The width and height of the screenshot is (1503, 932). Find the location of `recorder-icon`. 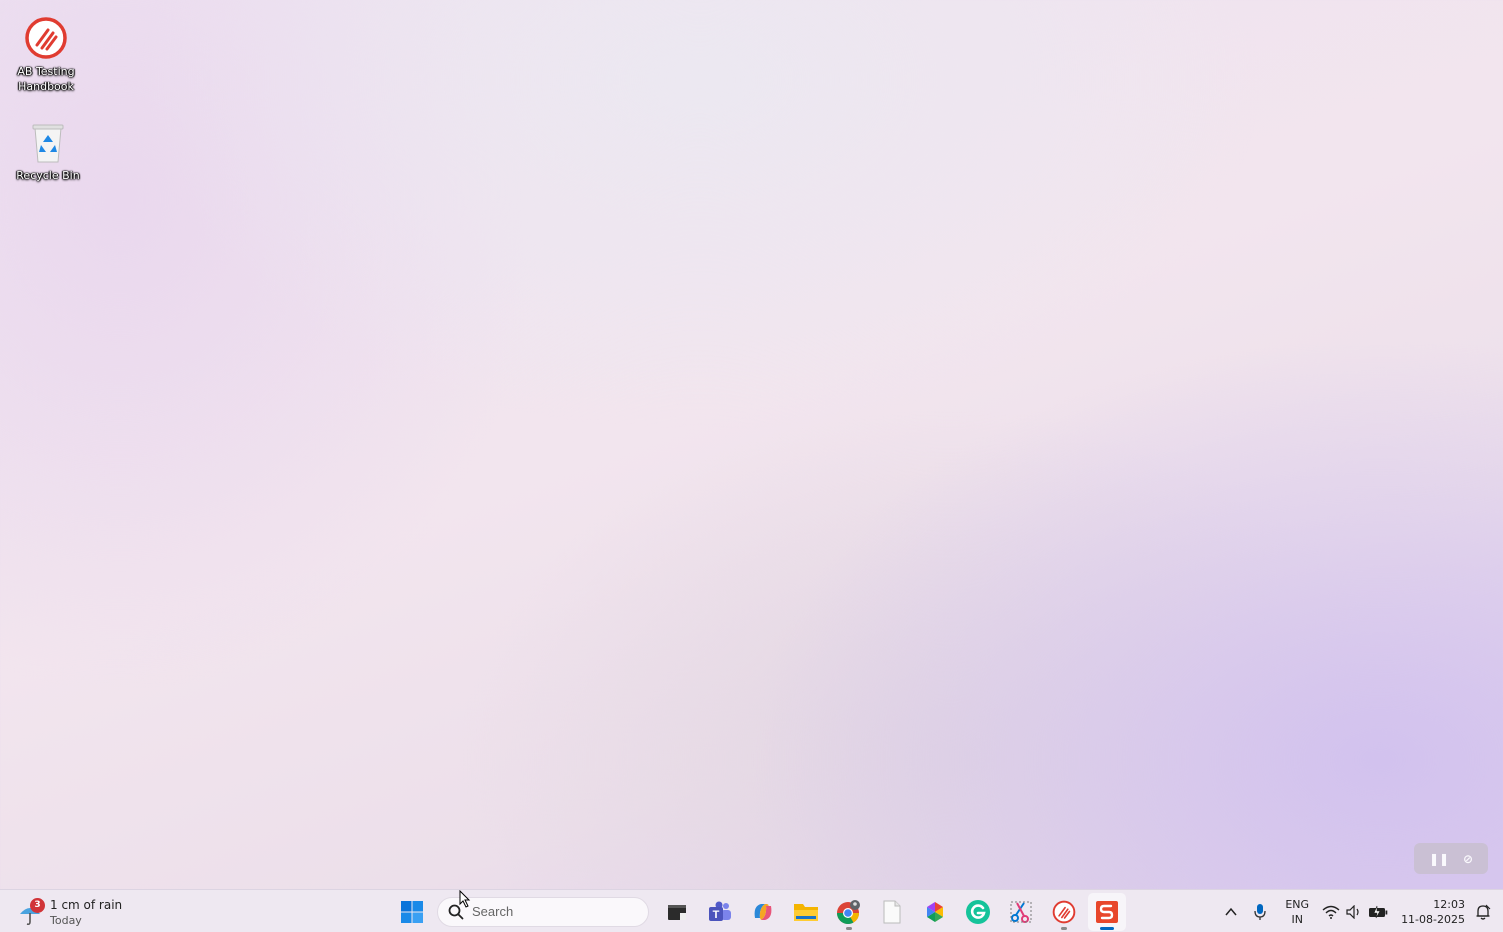

recorder-icon is located at coordinates (1106, 911).